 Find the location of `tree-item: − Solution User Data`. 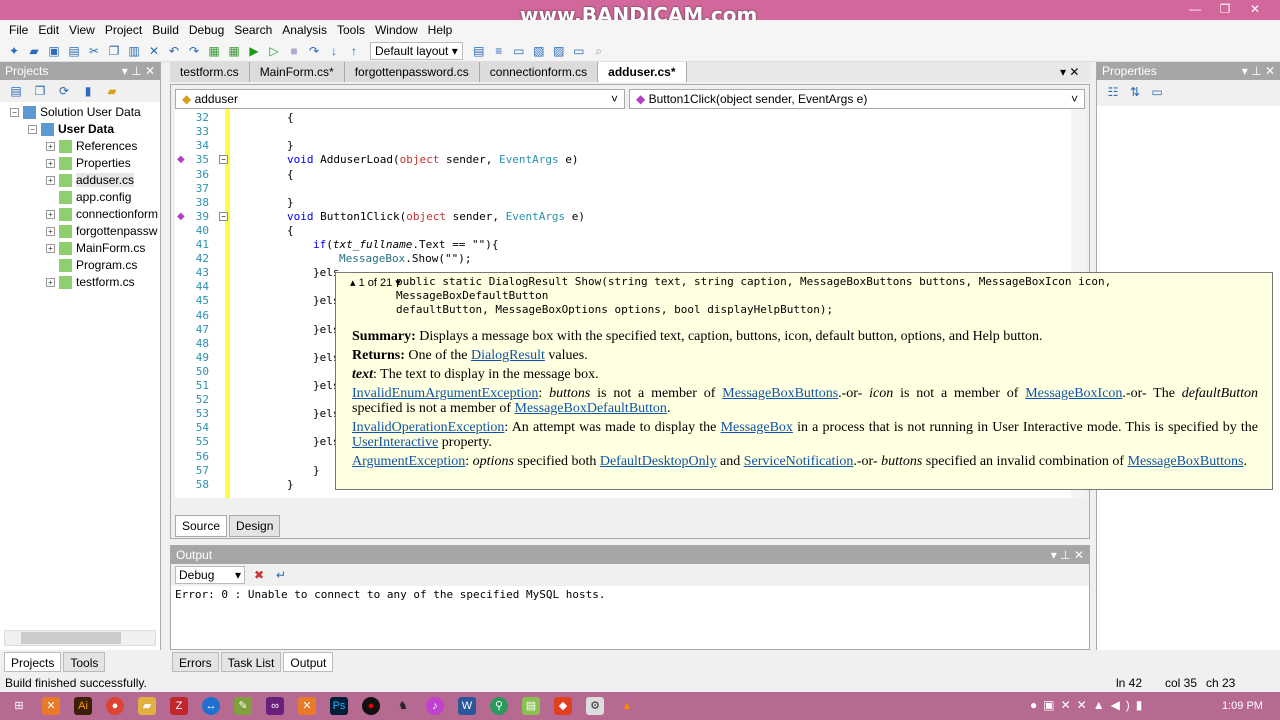

tree-item: − Solution User Data is located at coordinates (85, 112).